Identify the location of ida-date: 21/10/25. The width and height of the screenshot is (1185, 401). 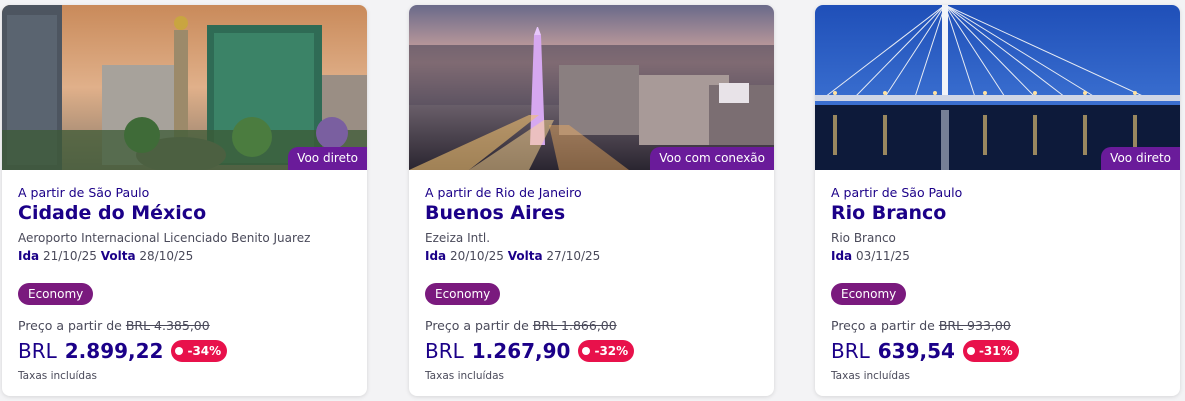
(69, 256).